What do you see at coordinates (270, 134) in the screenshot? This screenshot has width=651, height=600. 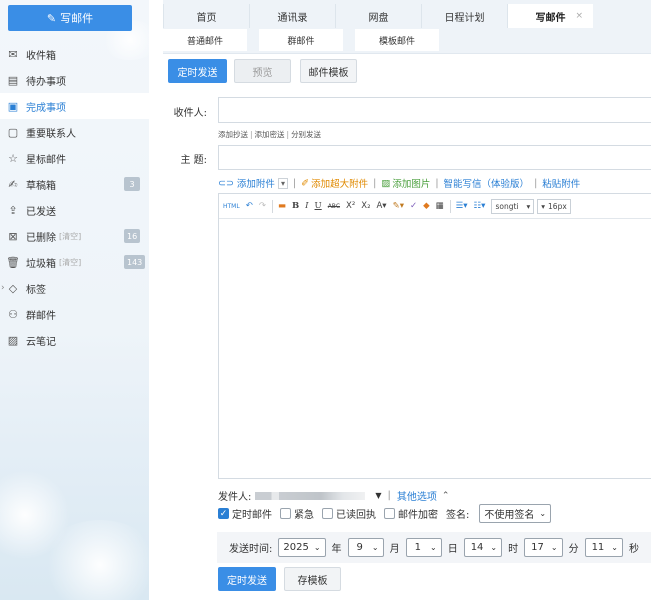 I see `add-bcc-link: 添加密送` at bounding box center [270, 134].